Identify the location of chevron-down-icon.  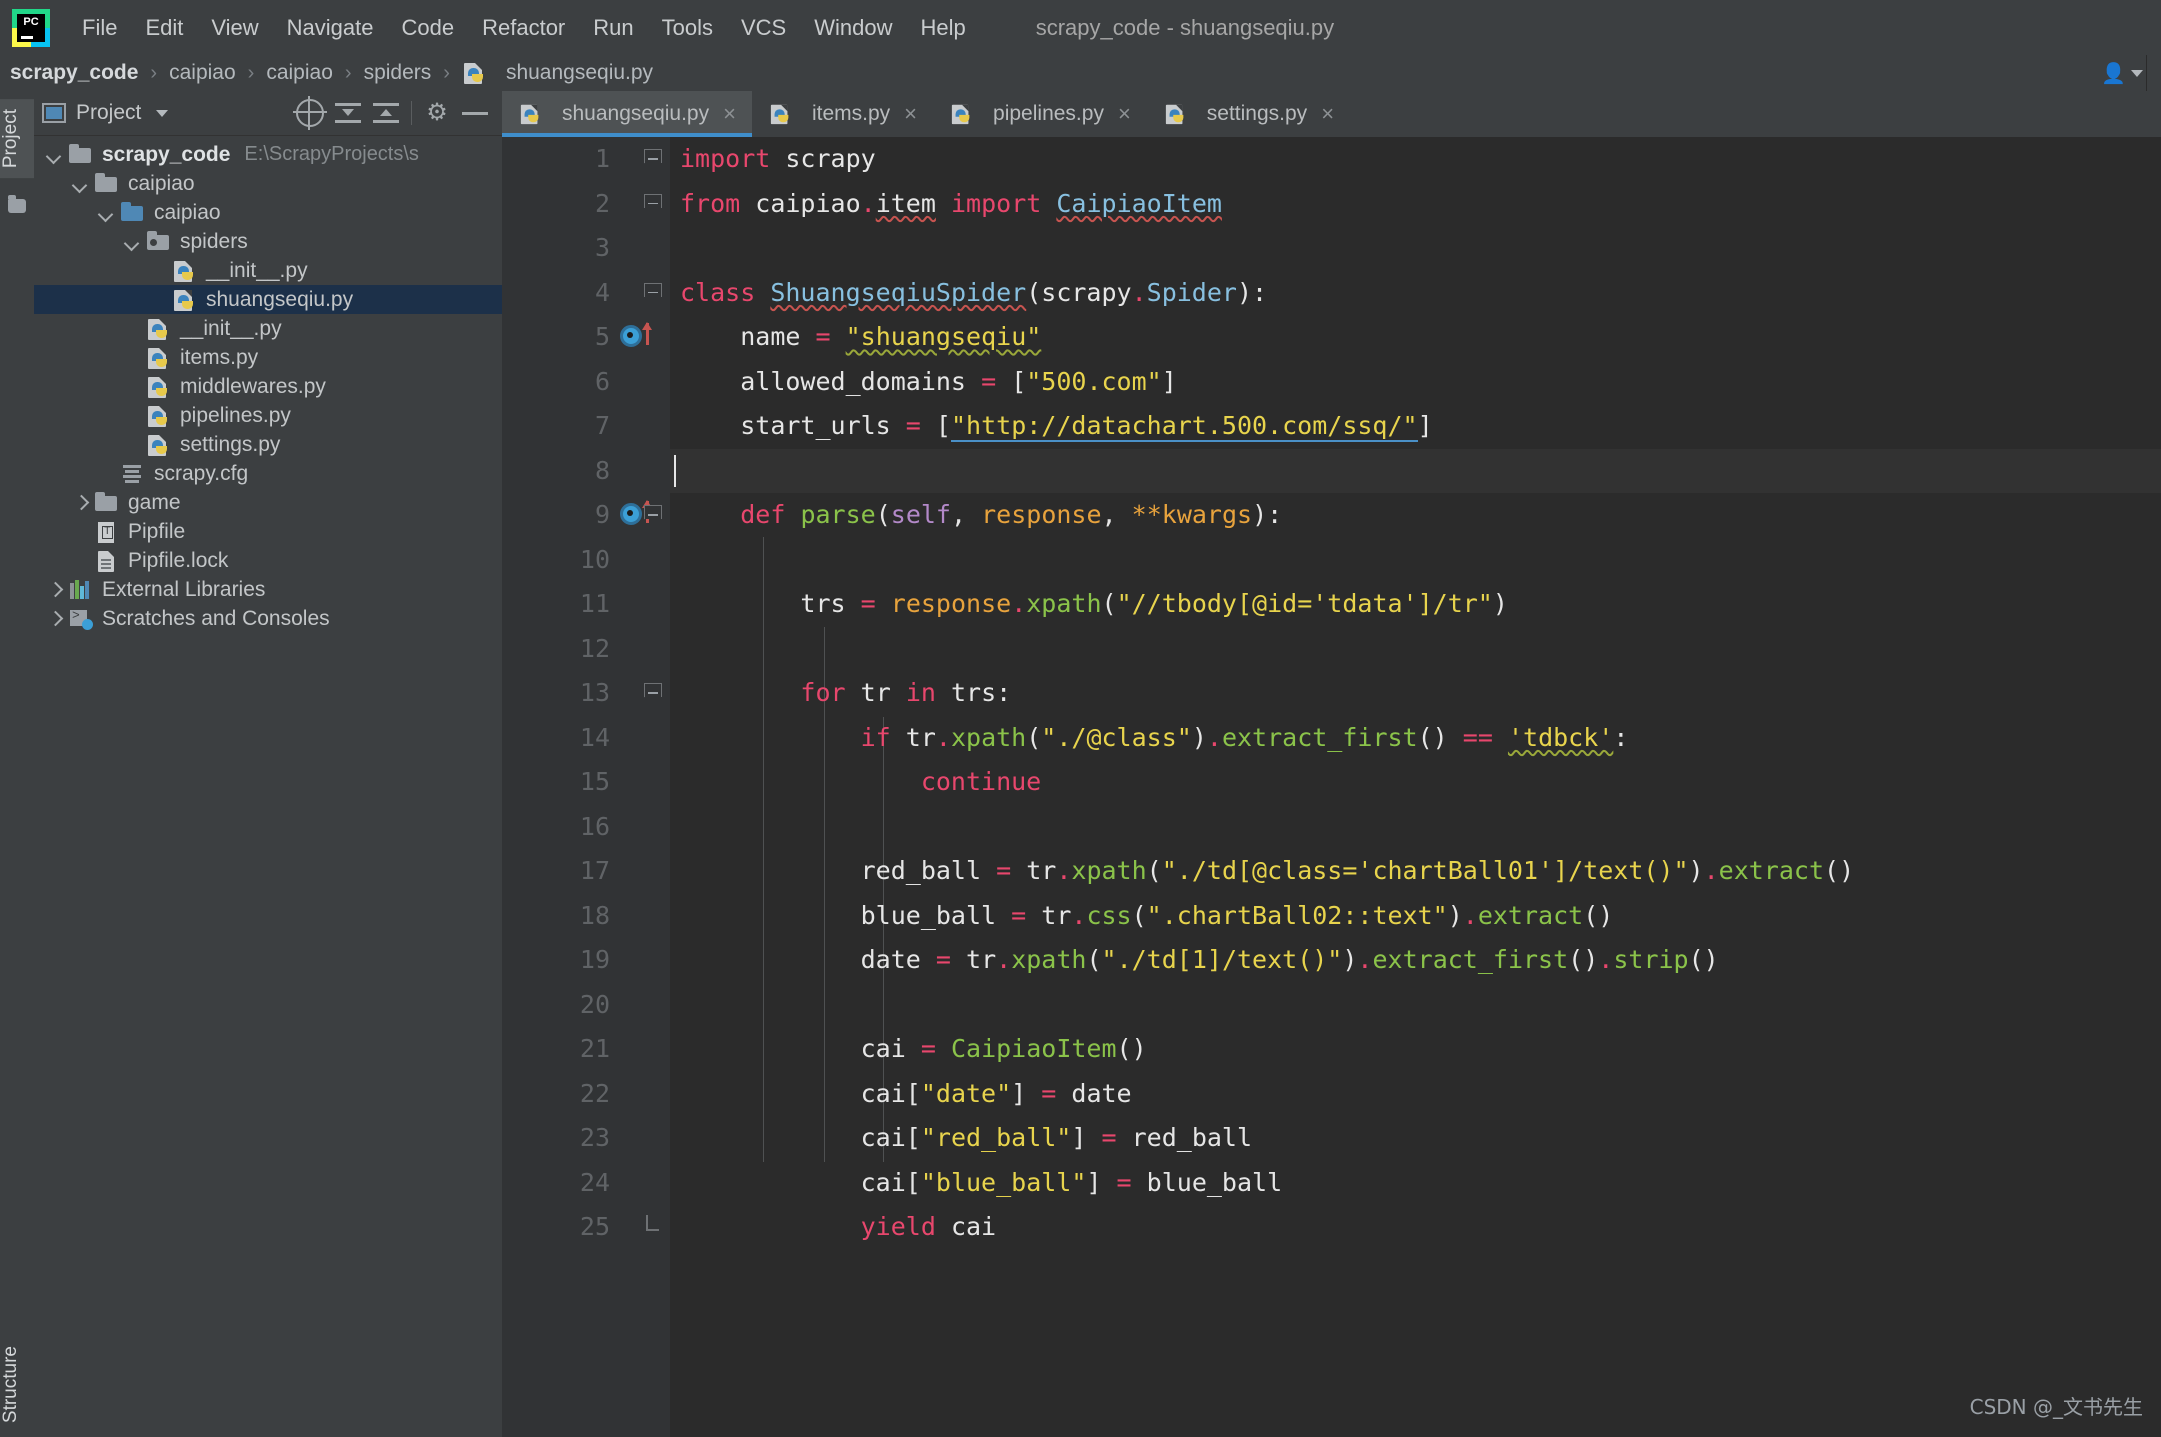
(162, 113).